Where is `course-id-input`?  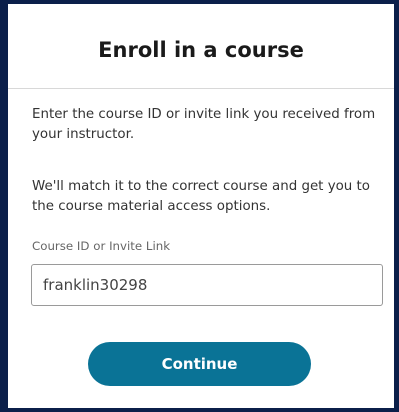
course-id-input is located at coordinates (207, 285).